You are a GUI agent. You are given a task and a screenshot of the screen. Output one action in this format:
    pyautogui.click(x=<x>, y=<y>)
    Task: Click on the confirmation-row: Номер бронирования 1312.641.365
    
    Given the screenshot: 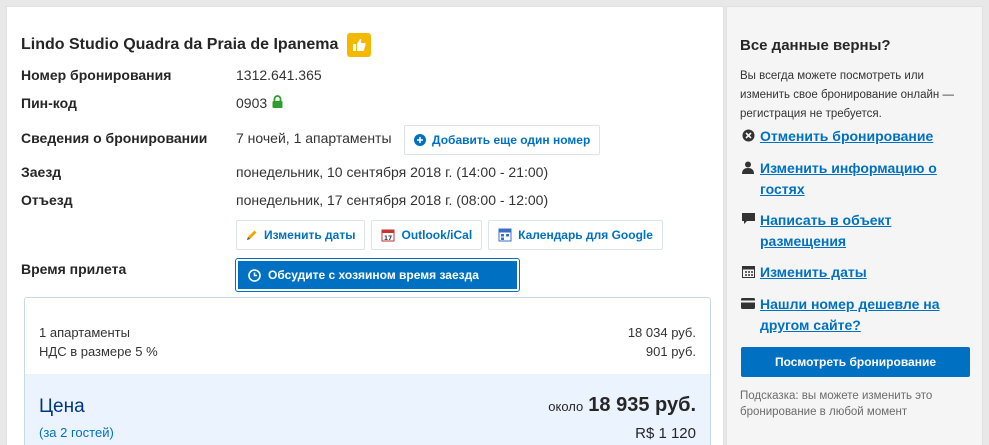 What is the action you would take?
    pyautogui.click(x=171, y=75)
    